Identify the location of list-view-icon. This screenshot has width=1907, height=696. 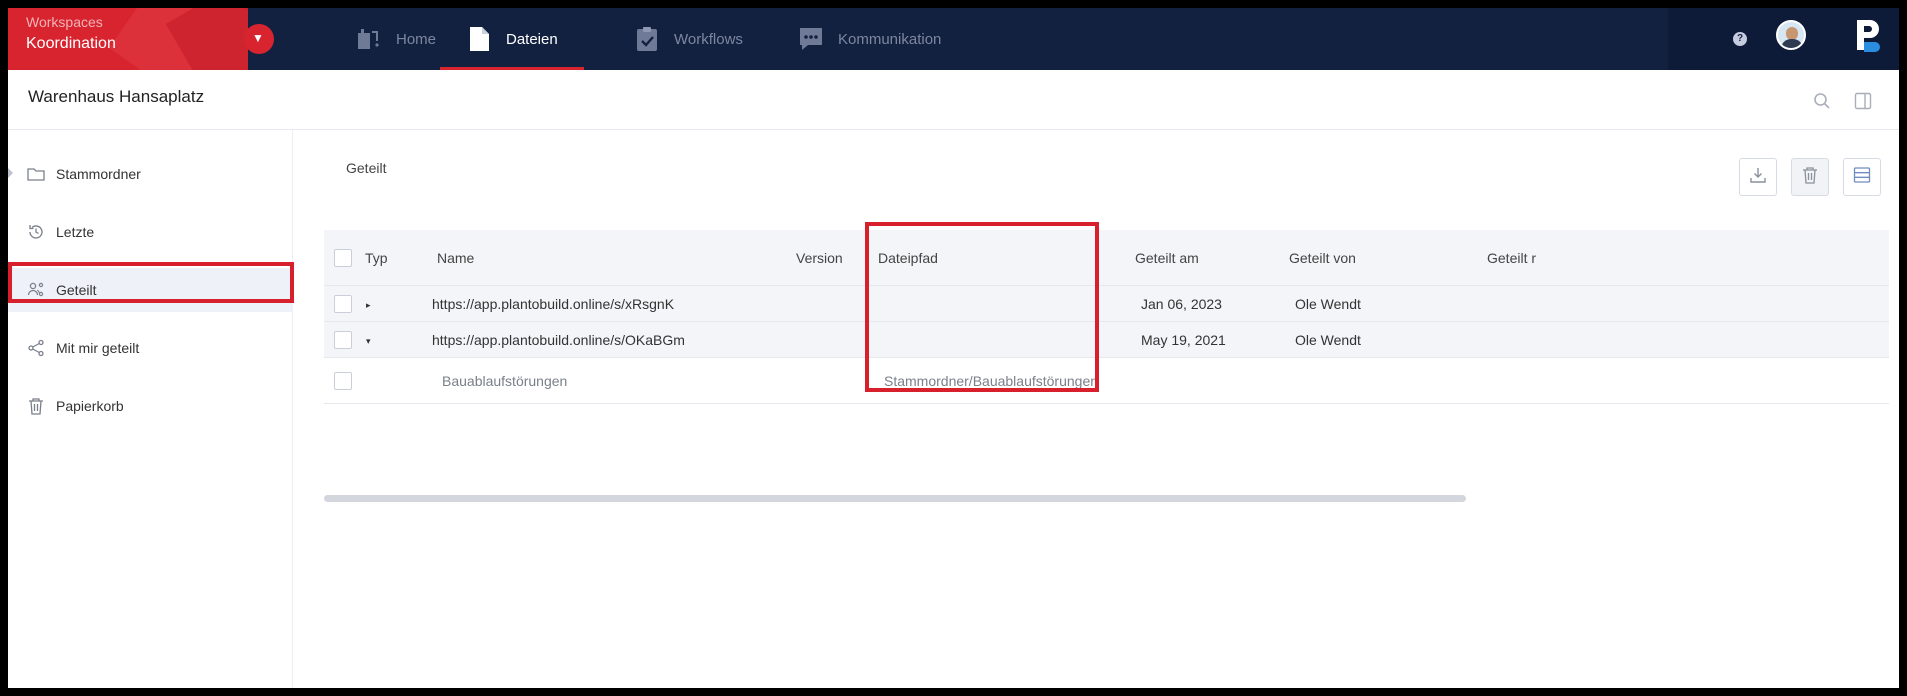
(1862, 177).